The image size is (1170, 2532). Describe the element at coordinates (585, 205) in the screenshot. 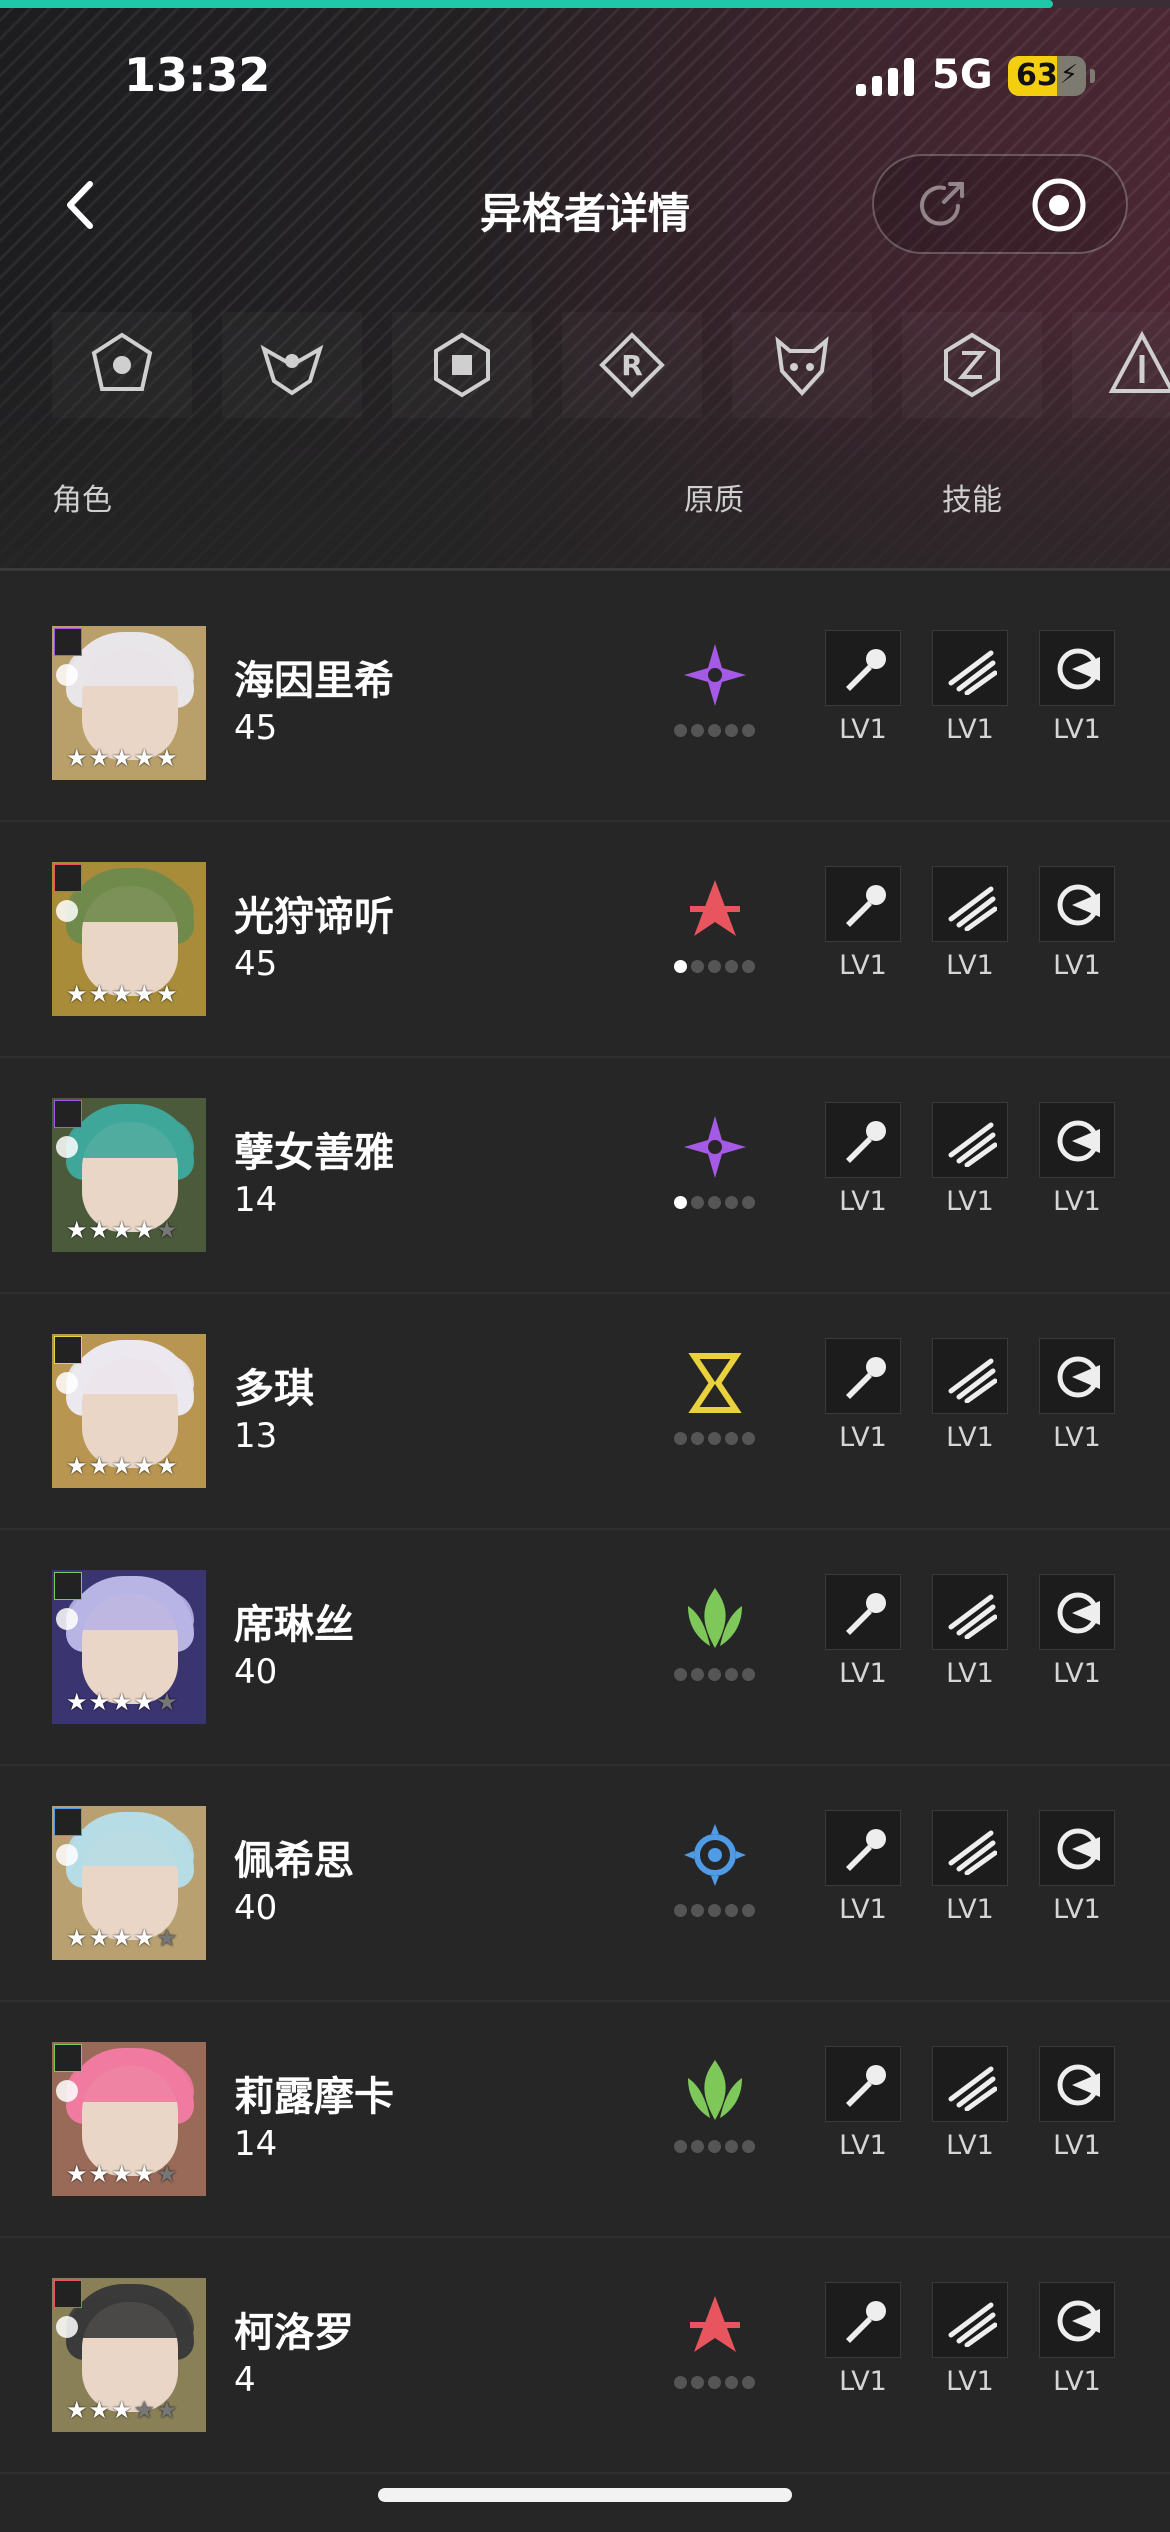

I see `nav-bar: 异格者详情` at that location.